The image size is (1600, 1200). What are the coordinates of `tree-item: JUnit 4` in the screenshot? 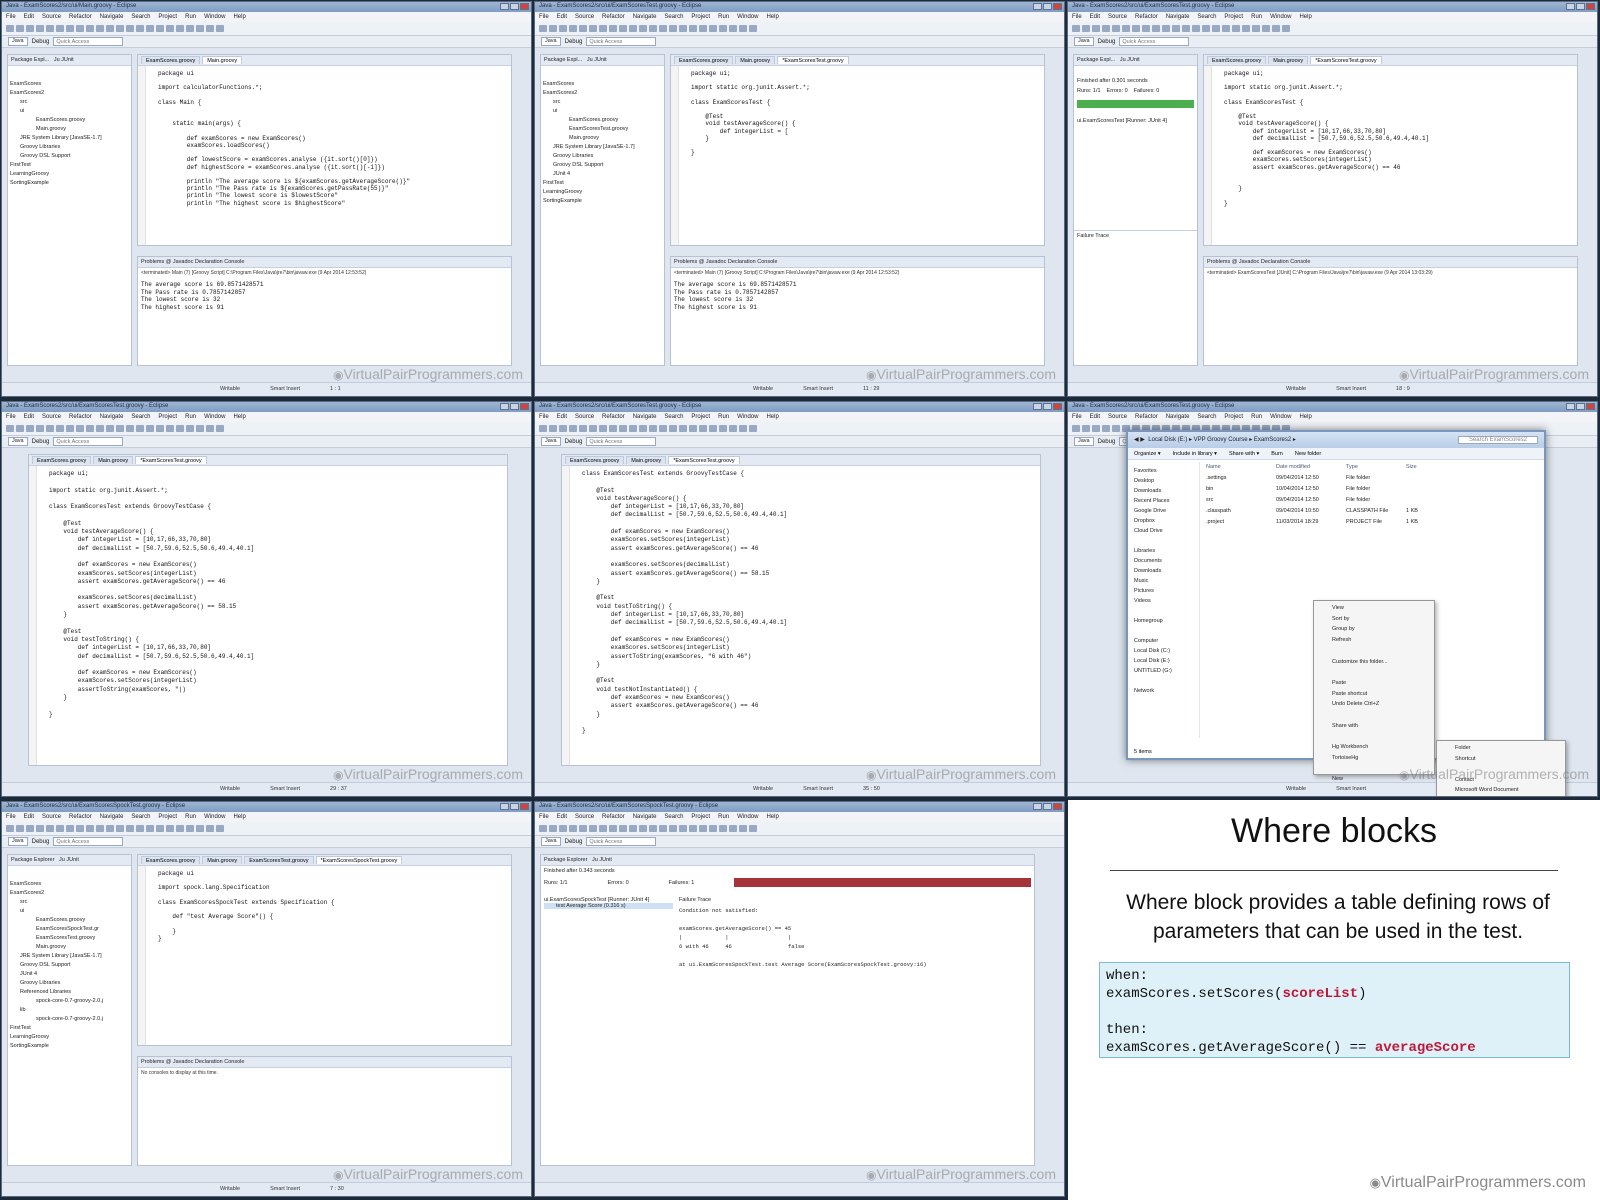 It's located at (602, 174).